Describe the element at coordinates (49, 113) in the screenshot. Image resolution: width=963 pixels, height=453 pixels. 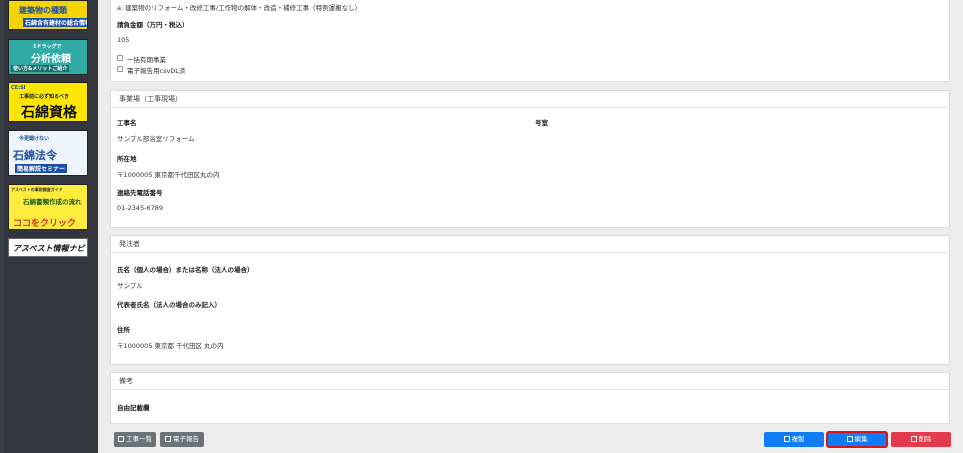
I see `banner-subtitle: 石綿資格` at that location.